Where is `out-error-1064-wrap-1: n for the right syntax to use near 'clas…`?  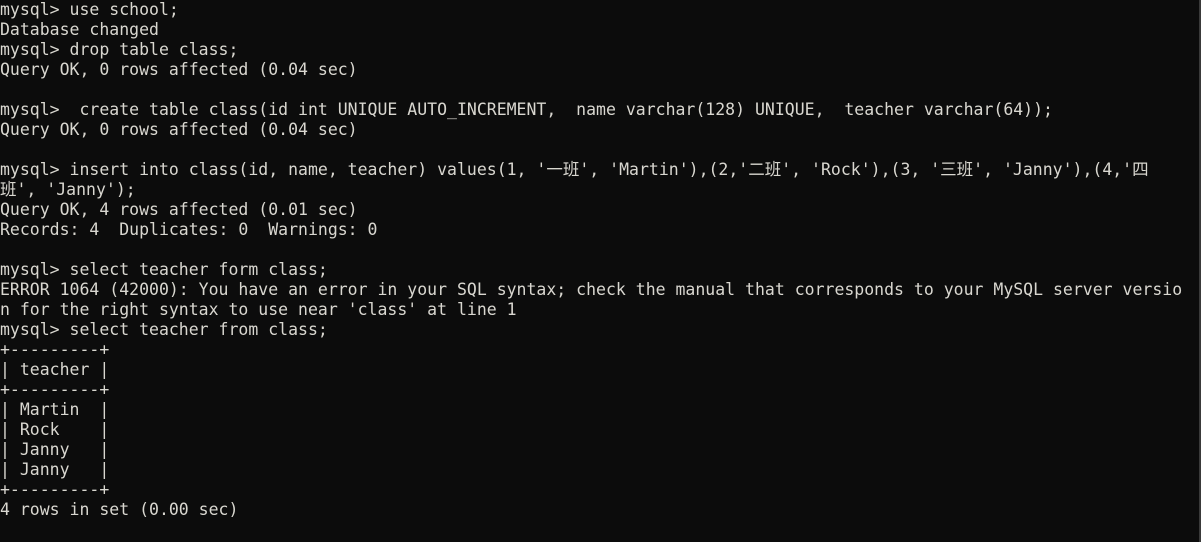
out-error-1064-wrap-1: n for the right syntax to use near 'clas… is located at coordinates (258, 309).